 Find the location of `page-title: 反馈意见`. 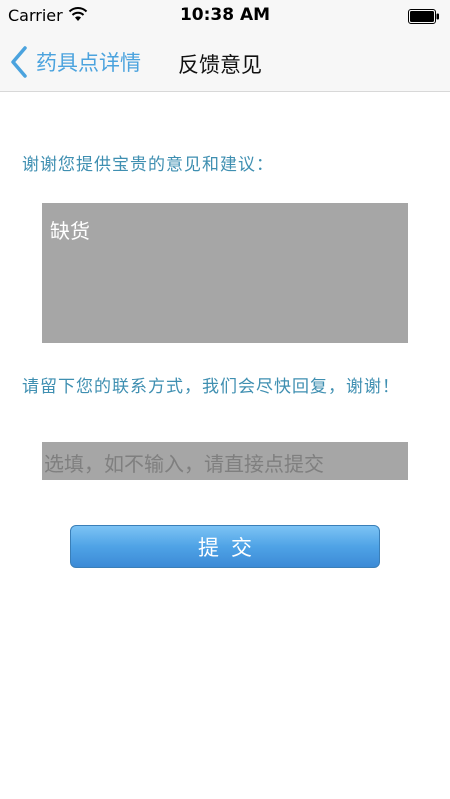

page-title: 反馈意见 is located at coordinates (220, 65).